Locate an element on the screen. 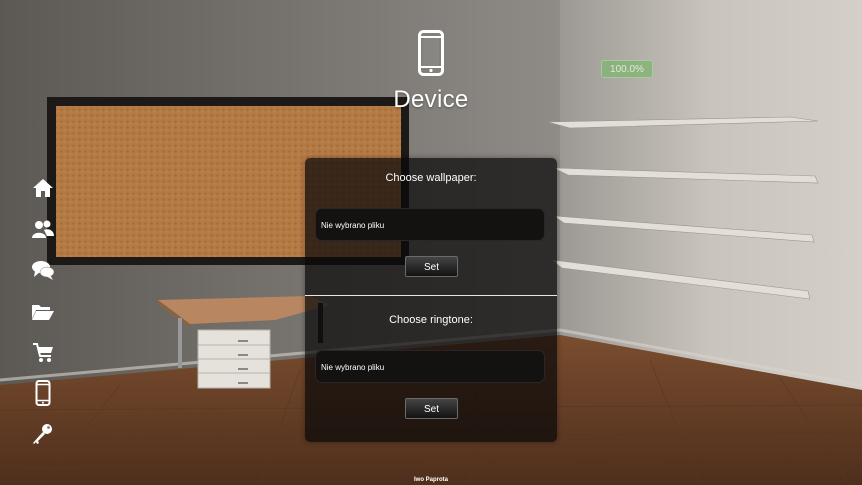 The width and height of the screenshot is (862, 485). sidebar-item-files is located at coordinates (43, 311).